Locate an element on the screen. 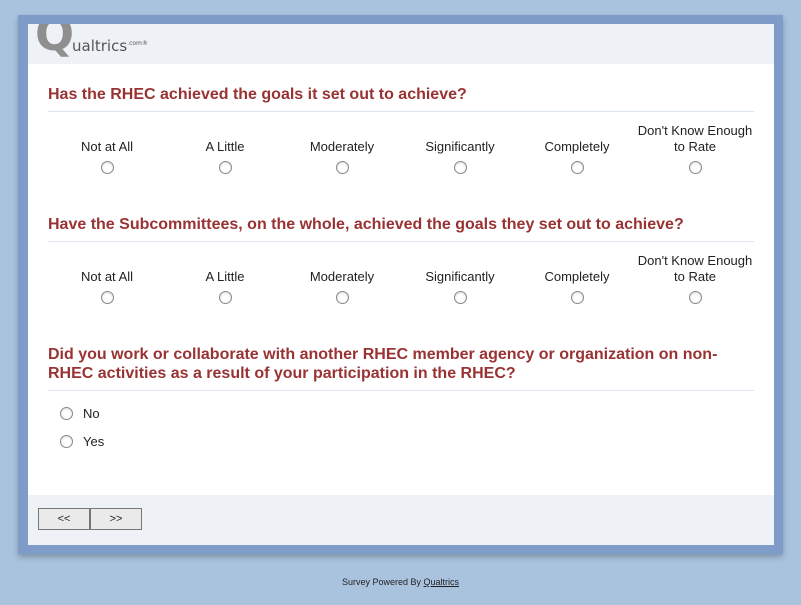 The width and height of the screenshot is (801, 605). footer: Survey Powered By Qualtrics is located at coordinates (400, 582).